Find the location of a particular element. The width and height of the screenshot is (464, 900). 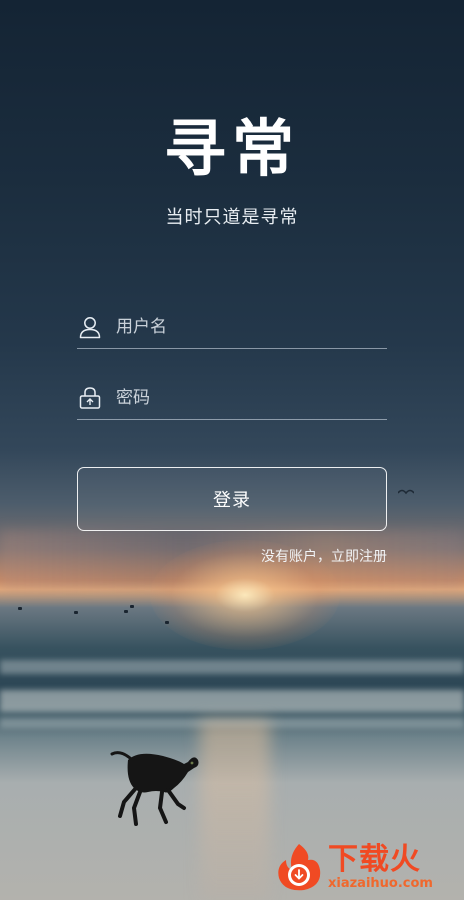

user-icon is located at coordinates (90, 327).